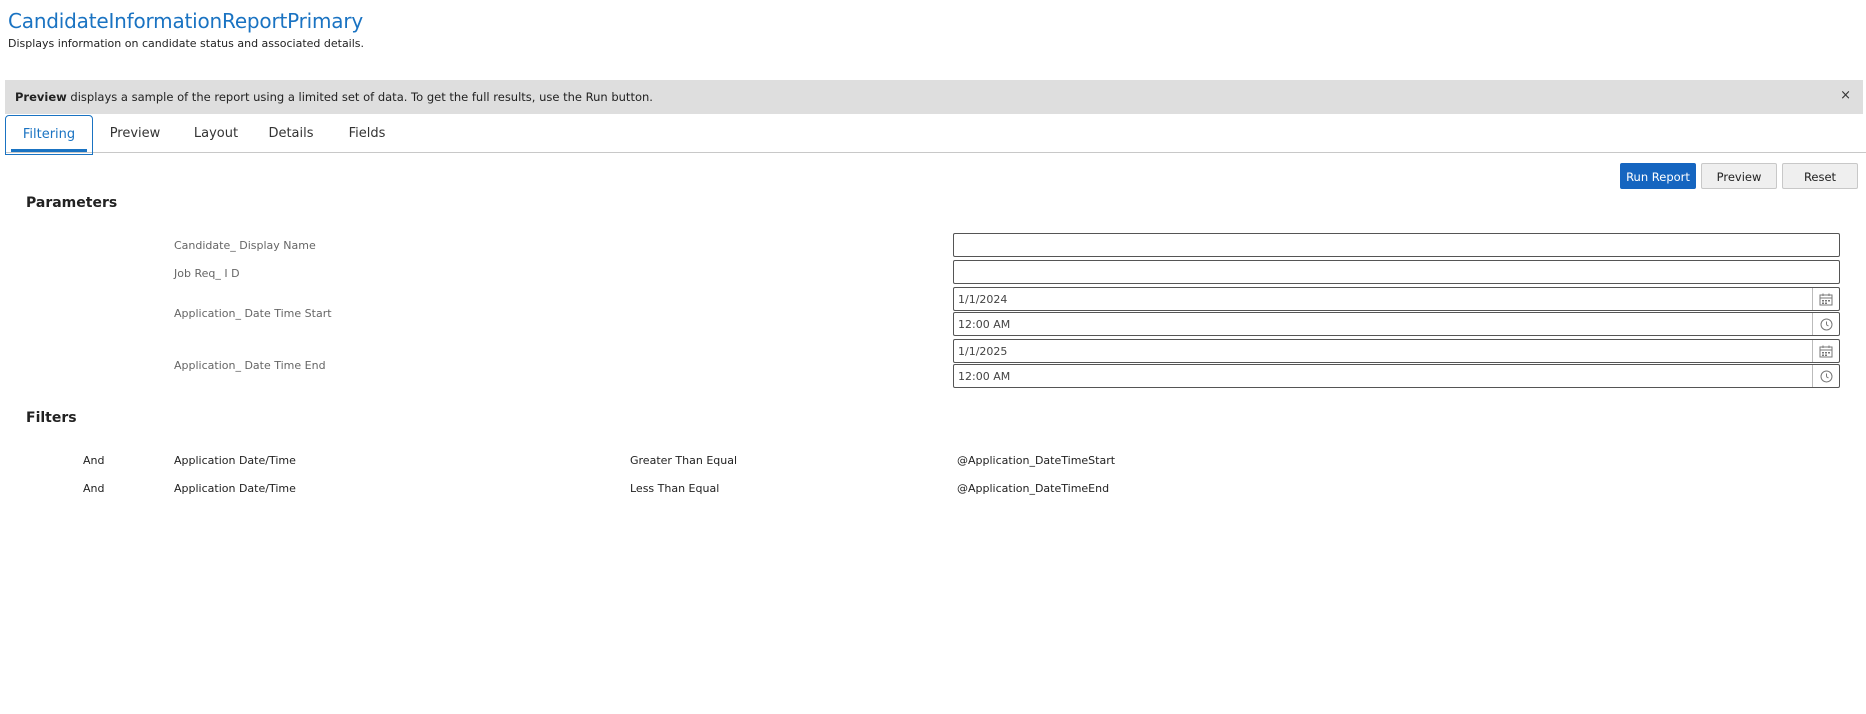 This screenshot has width=1866, height=714. What do you see at coordinates (1033, 488) in the screenshot?
I see `filter-value: @Application_DateTimeEnd` at bounding box center [1033, 488].